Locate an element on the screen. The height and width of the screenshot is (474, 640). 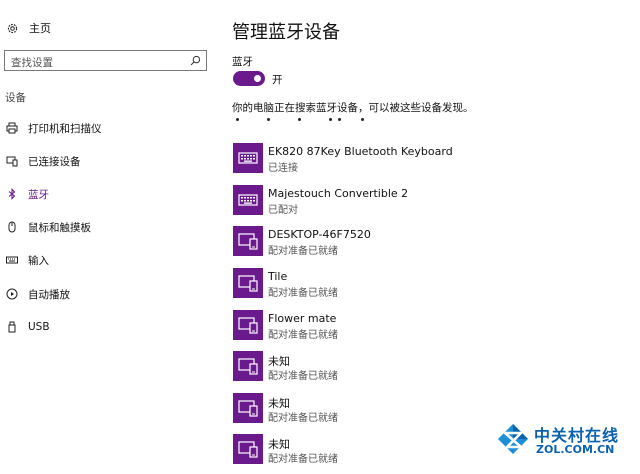
device-item: Tile 配对准备已就绪 is located at coordinates (422, 284).